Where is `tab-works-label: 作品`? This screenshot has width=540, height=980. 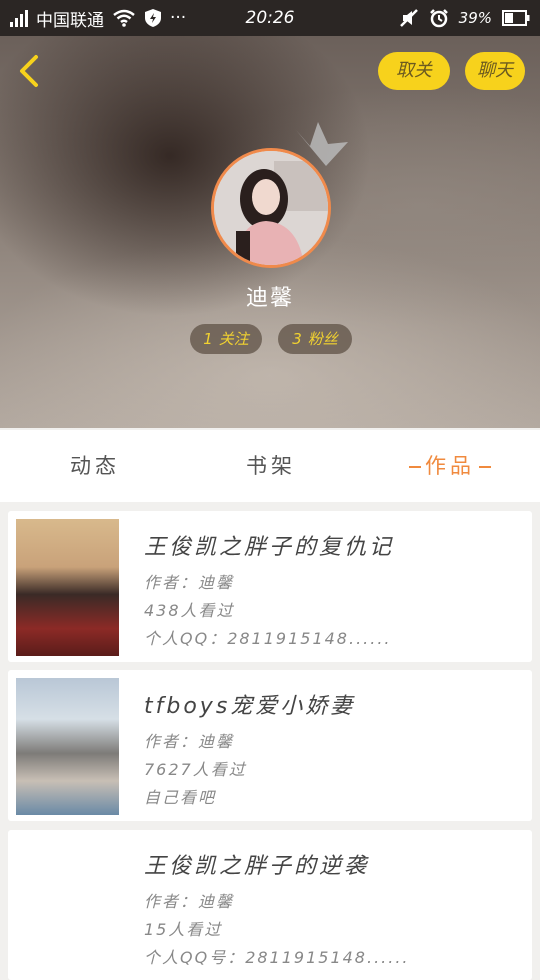
tab-works-label: 作品 is located at coordinates (450, 466).